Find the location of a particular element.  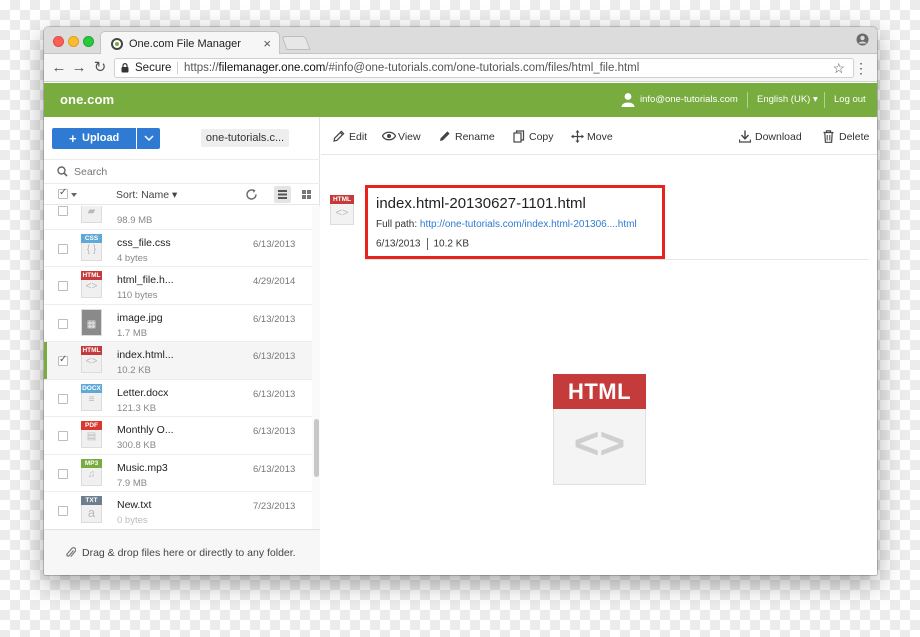

file-size: 110 bytes is located at coordinates (137, 295).